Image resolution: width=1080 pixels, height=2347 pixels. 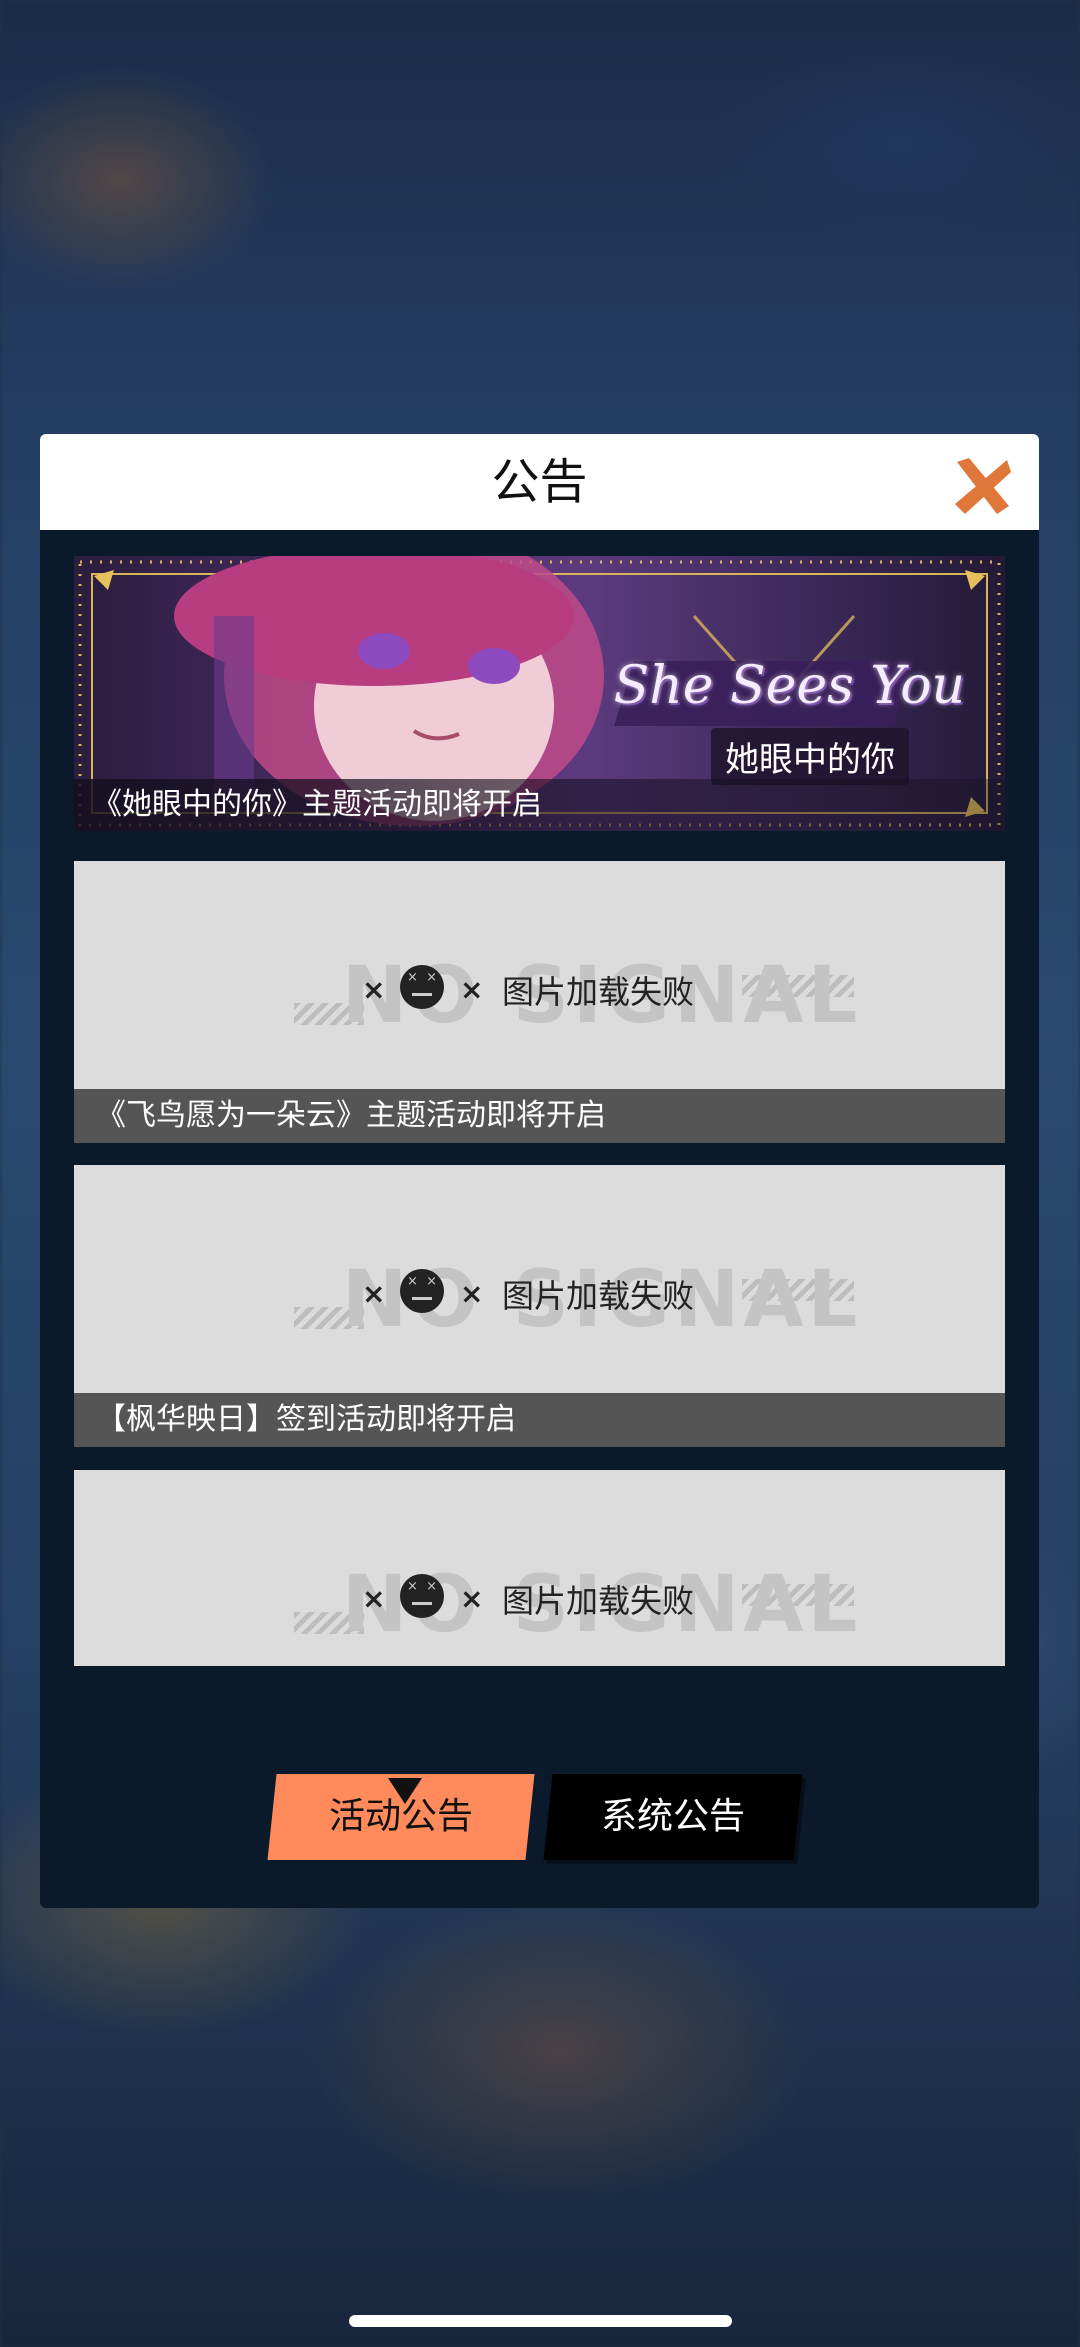 I want to click on banner-subtitle: 她眼中的你, so click(x=810, y=756).